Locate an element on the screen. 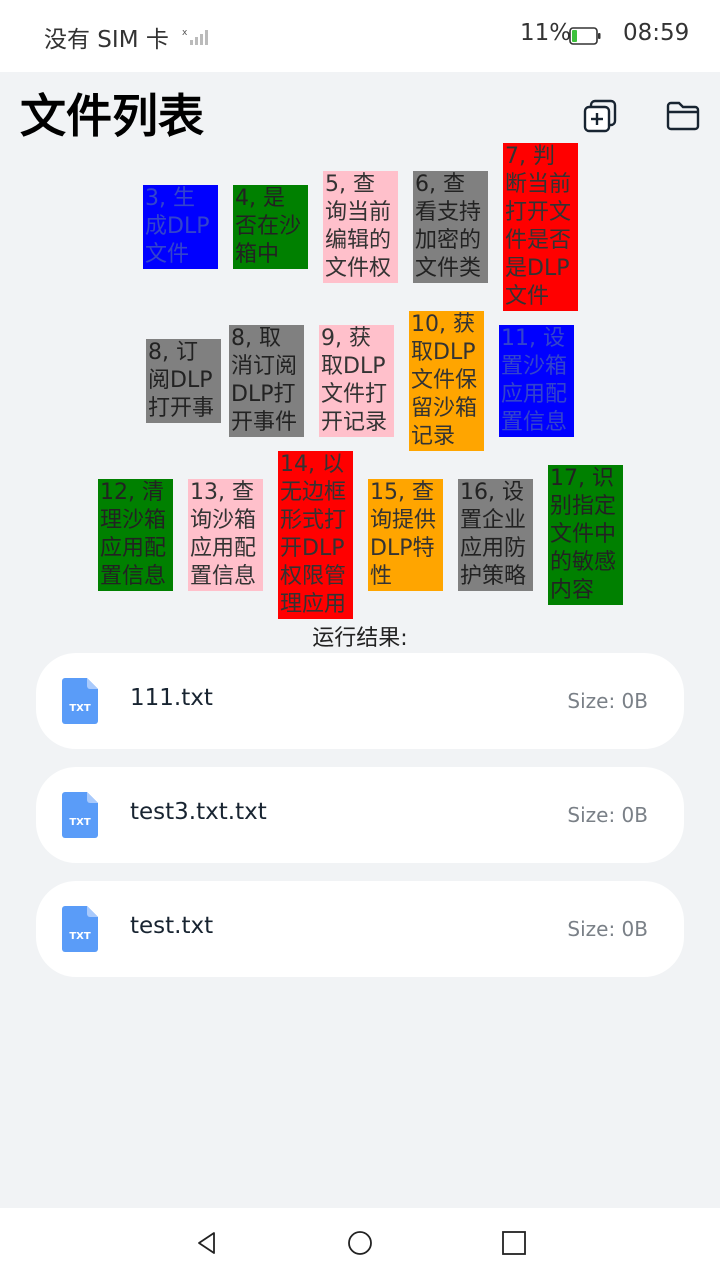 This screenshot has width=720, height=1280. tile-subscribe-dlp-open: 8, 订阅DLP打开事件 is located at coordinates (183, 381).